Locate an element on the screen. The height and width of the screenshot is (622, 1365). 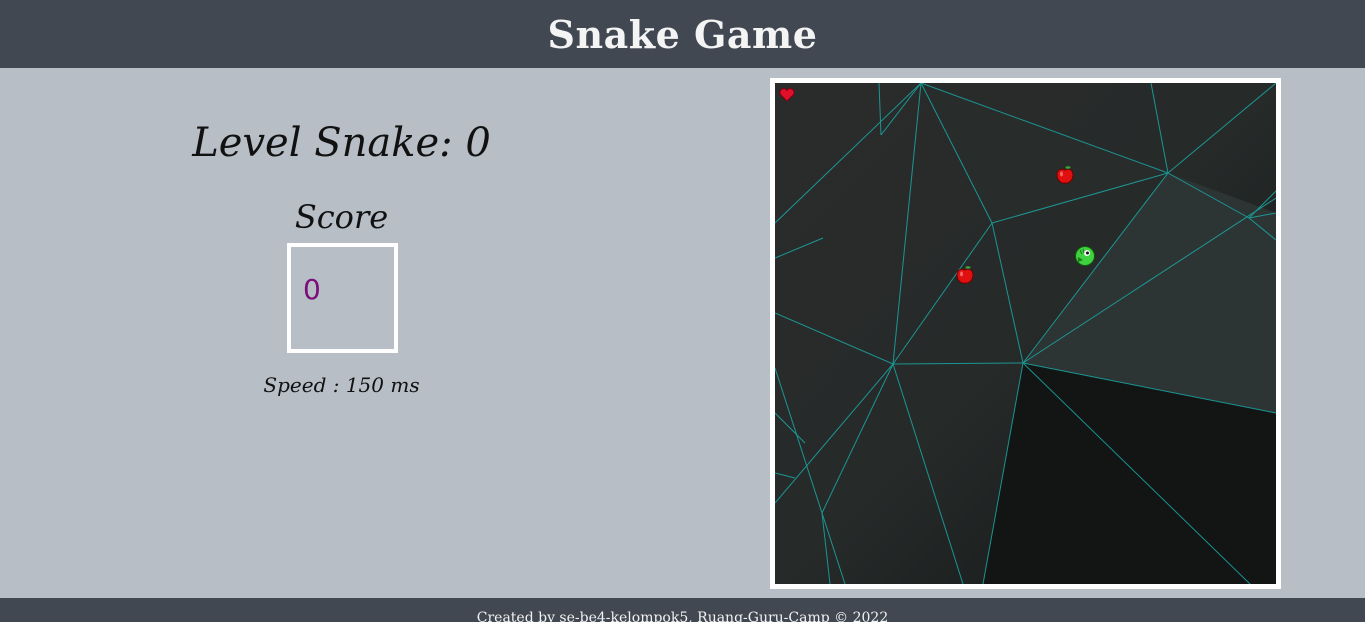
speed-label: Speed : 150 ms is located at coordinates (341, 385).